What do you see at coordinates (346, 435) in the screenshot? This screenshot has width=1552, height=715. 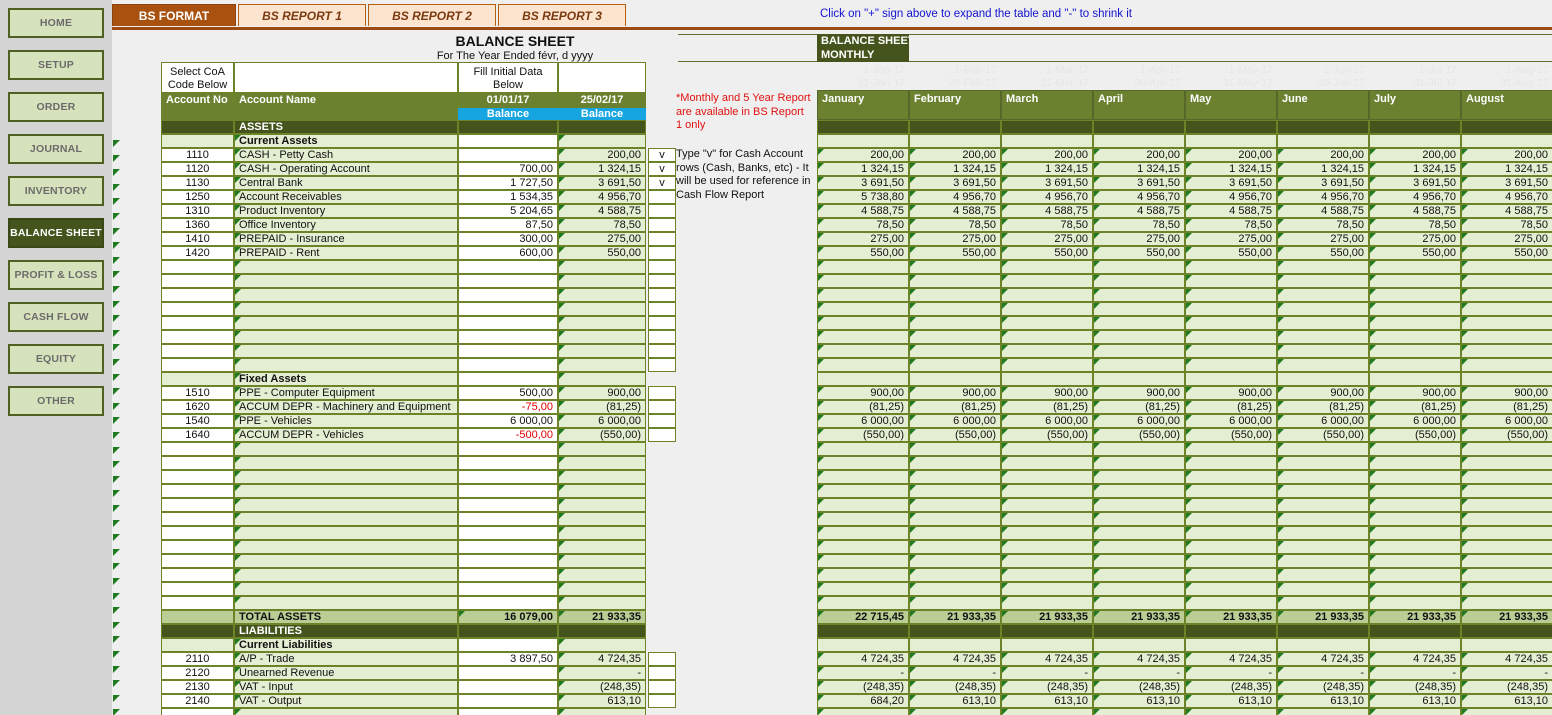 I see `row-account-name: ACCUM DEPR - Vehicles` at bounding box center [346, 435].